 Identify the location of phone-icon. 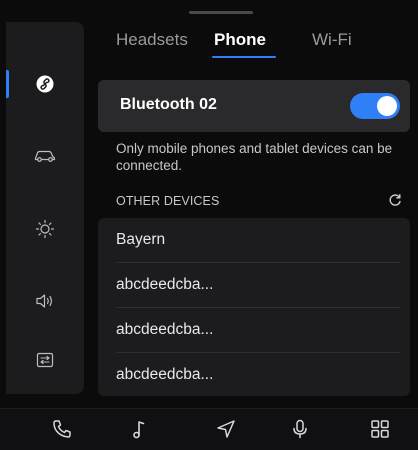
(62, 431).